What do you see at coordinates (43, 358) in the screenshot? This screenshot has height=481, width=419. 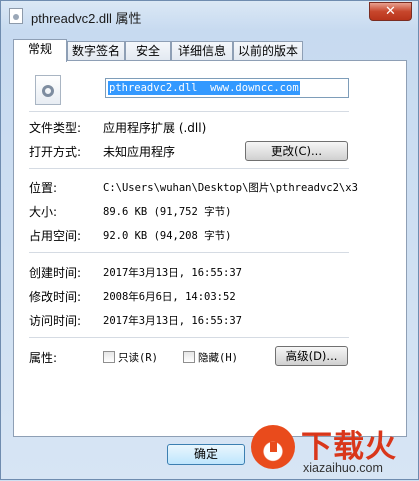 I see `attributes-label: 属性:` at bounding box center [43, 358].